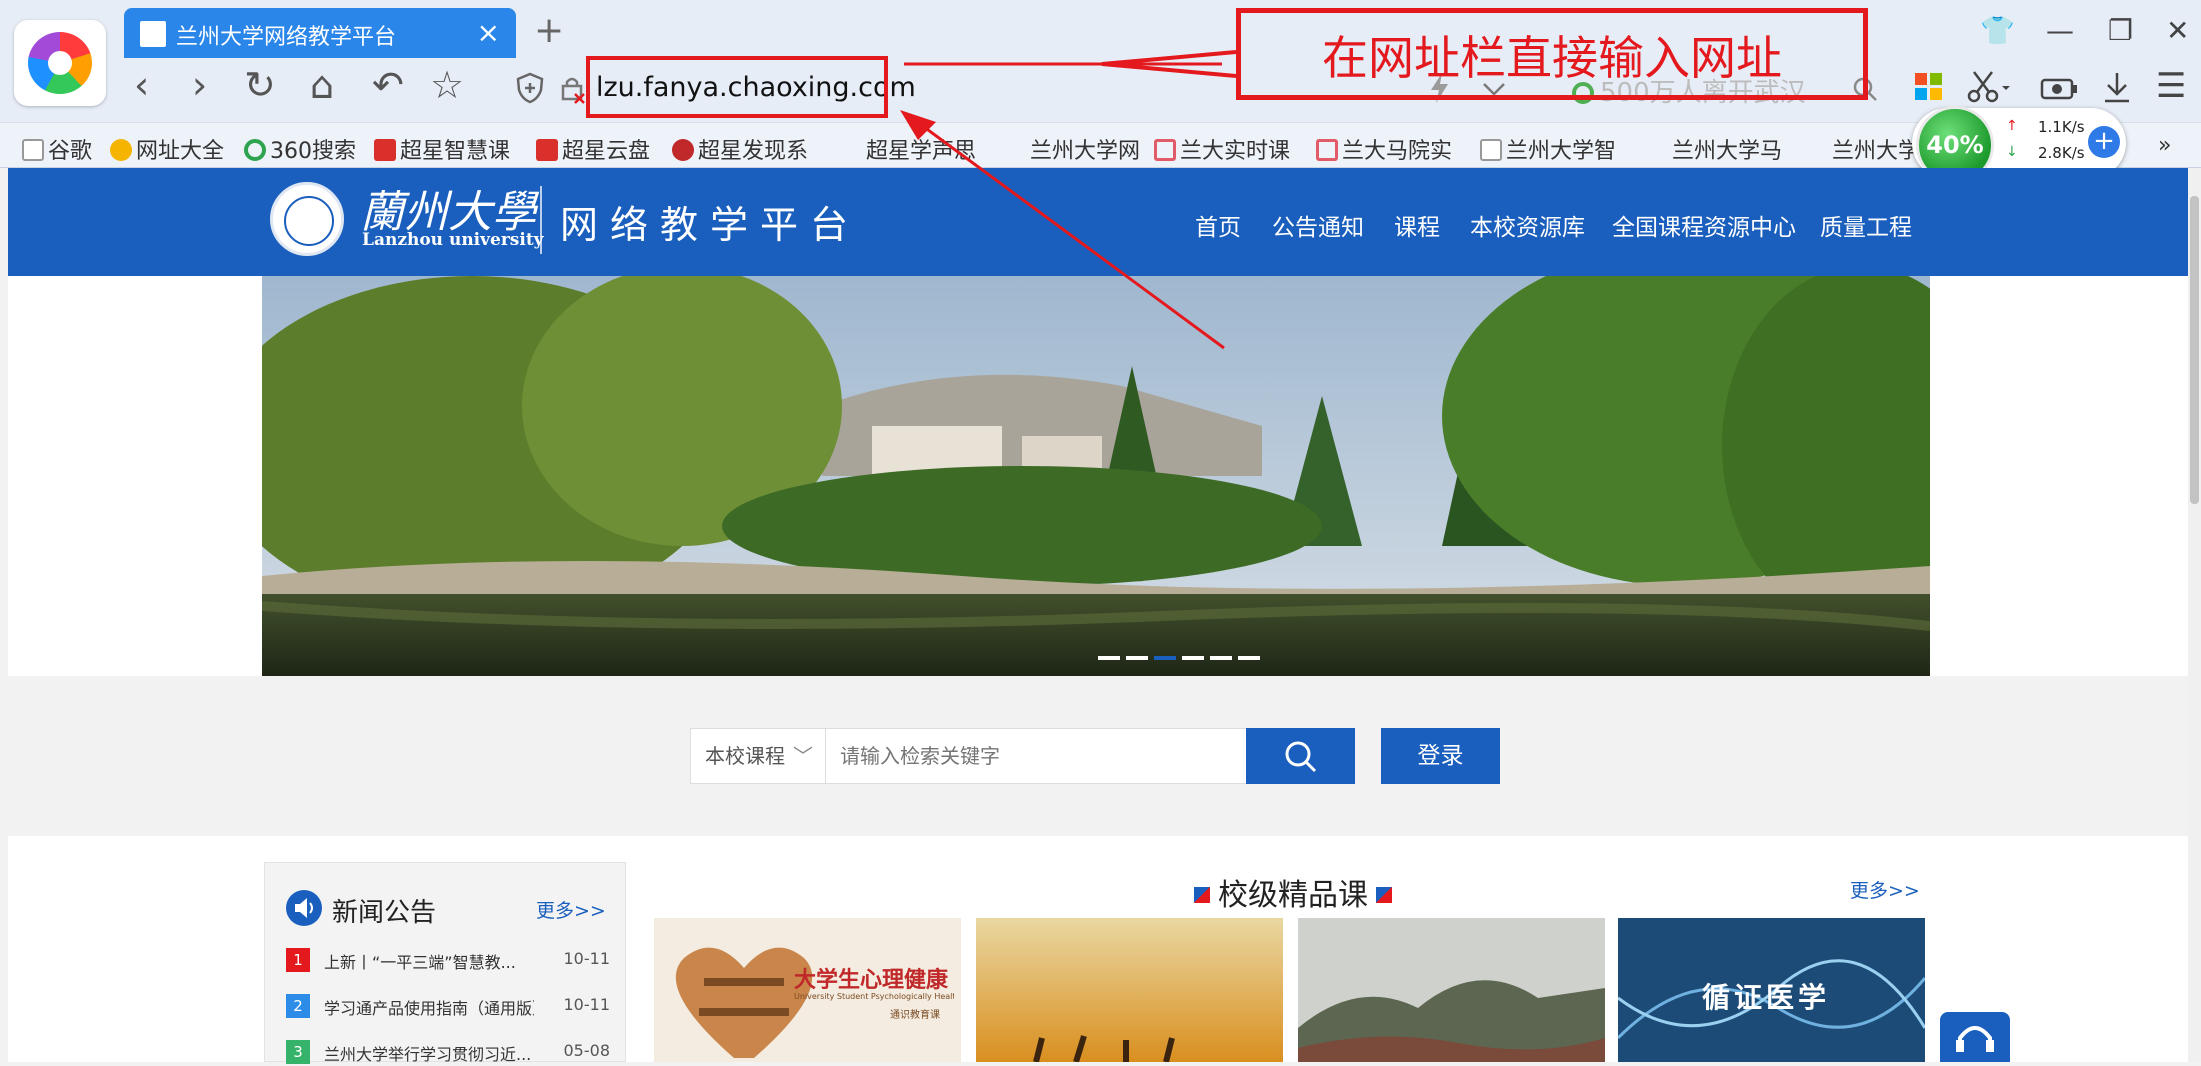 The image size is (2201, 1066). What do you see at coordinates (1037, 756) in the screenshot?
I see `search-input` at bounding box center [1037, 756].